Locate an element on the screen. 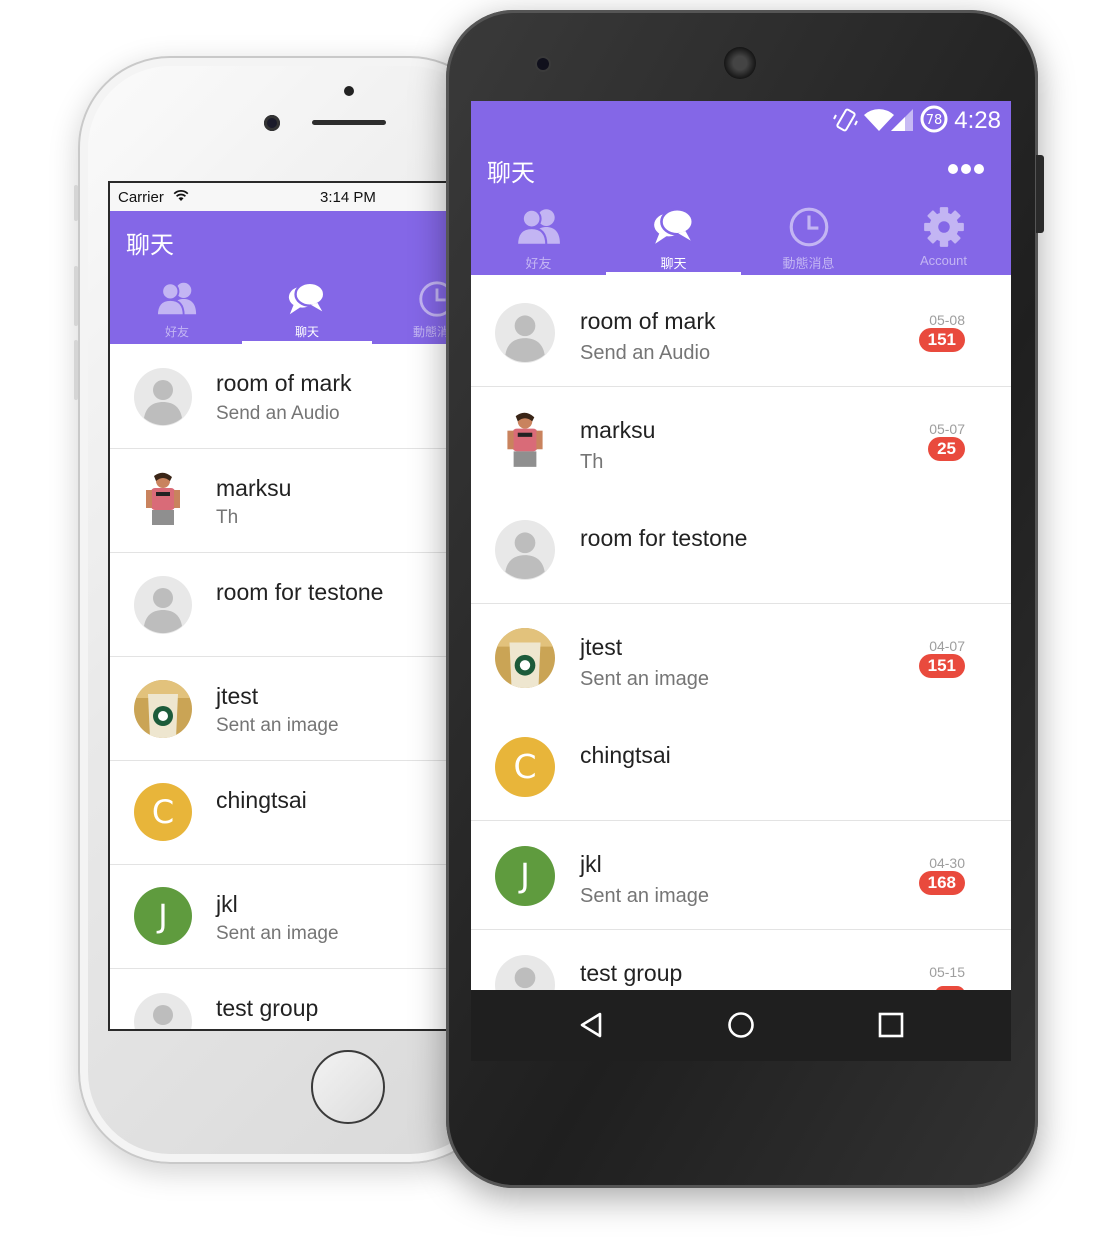  signal-icon is located at coordinates (902, 120).